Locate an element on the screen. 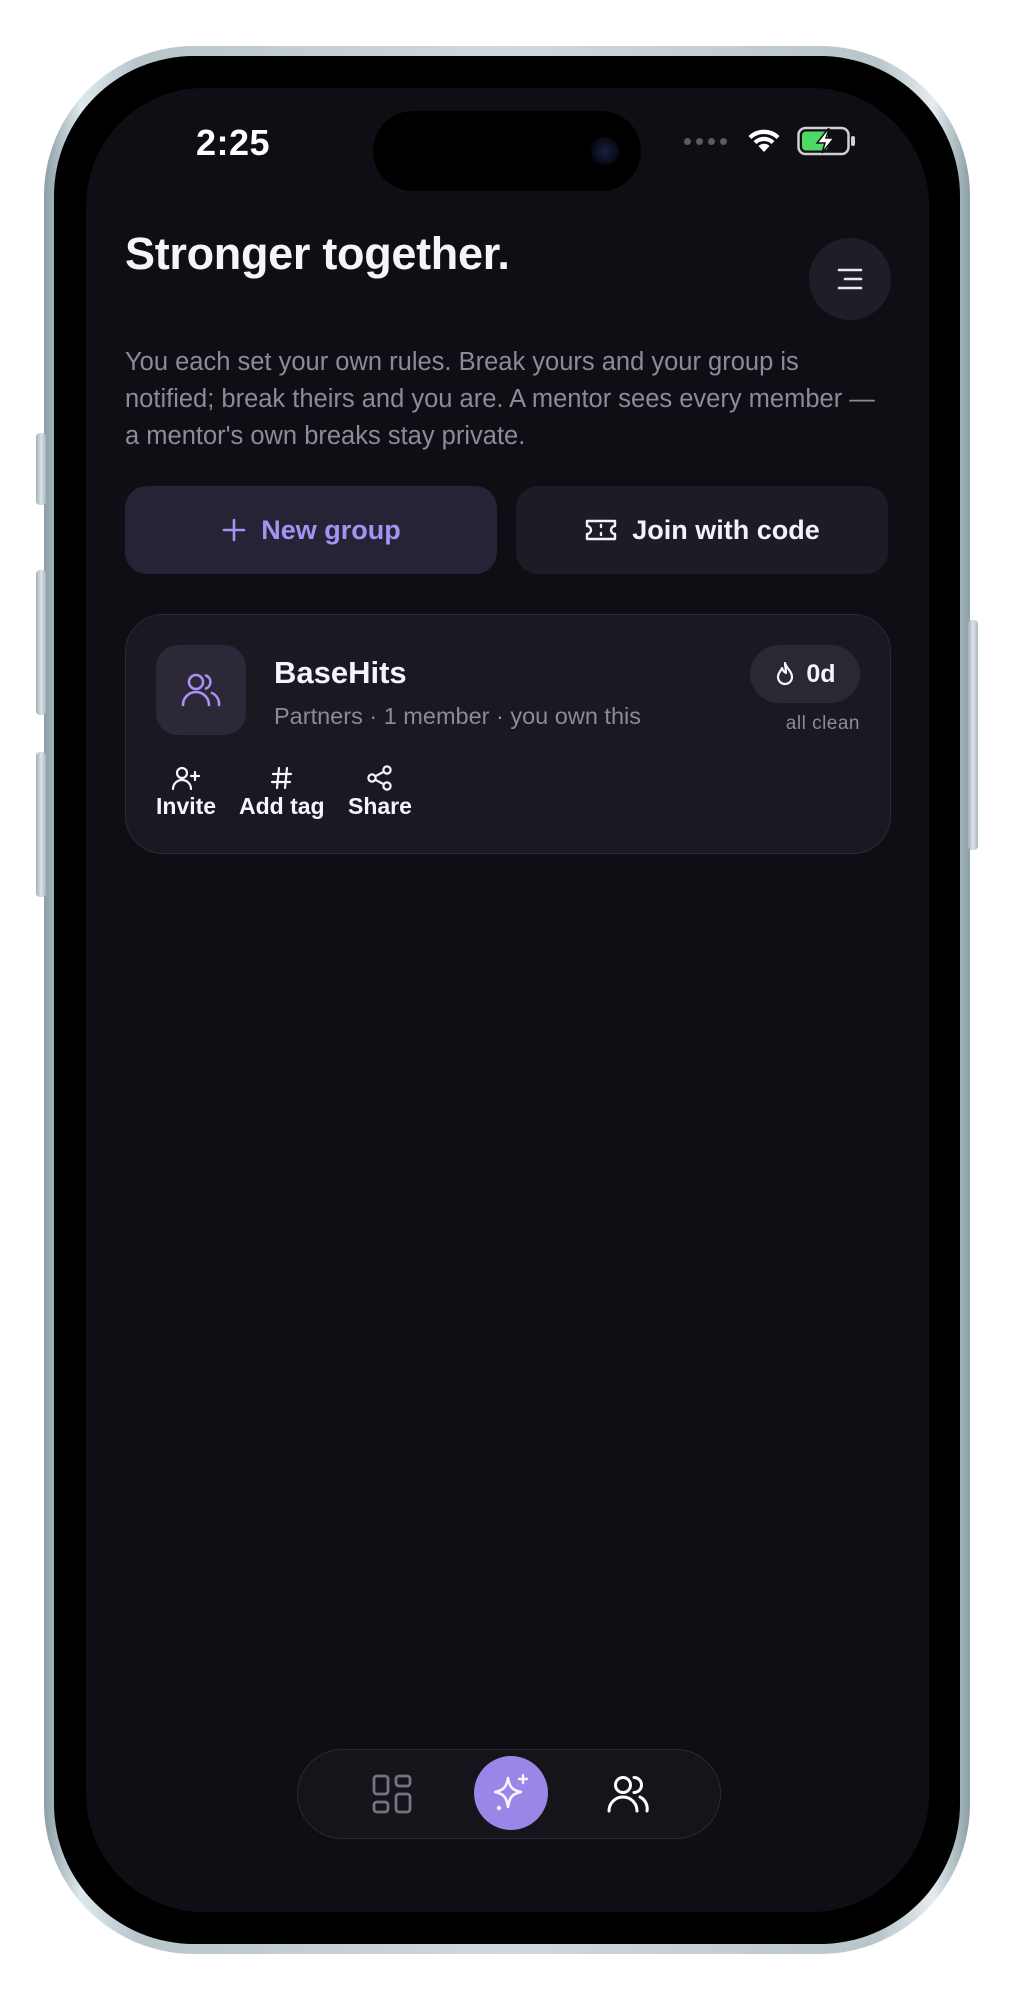 The width and height of the screenshot is (1015, 2000). join-with-code-label: Join with code is located at coordinates (726, 529).